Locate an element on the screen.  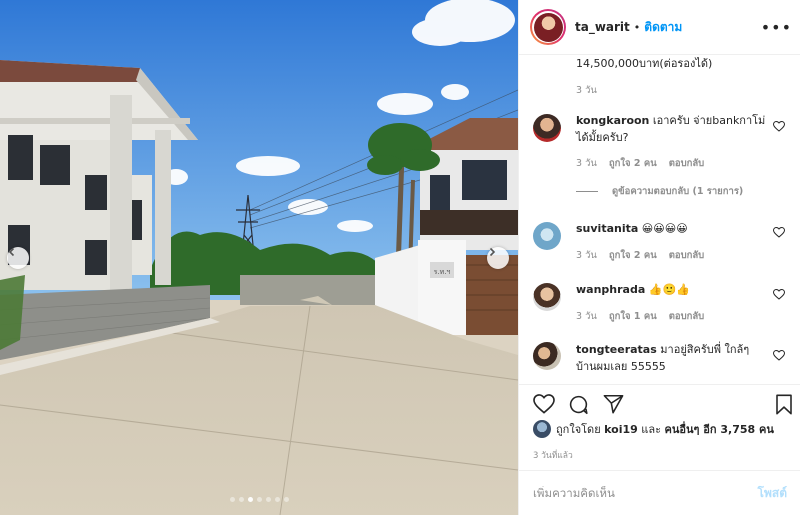
previous-comment-time: 3 วัน is located at coordinates (586, 90).